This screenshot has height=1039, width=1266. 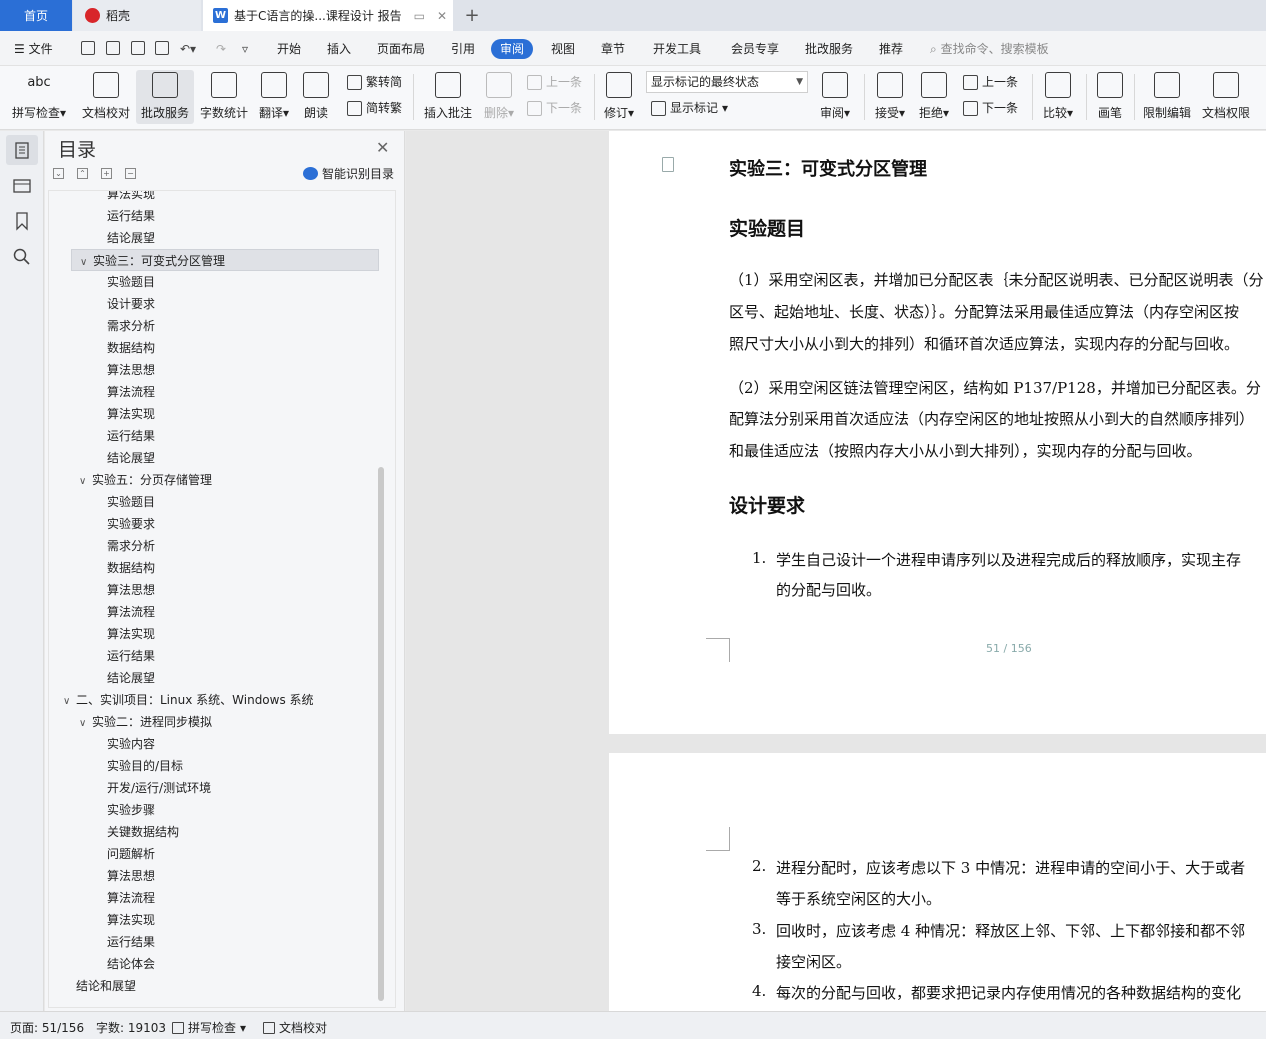 I want to click on toc-item: 结论体会, so click(x=131, y=964).